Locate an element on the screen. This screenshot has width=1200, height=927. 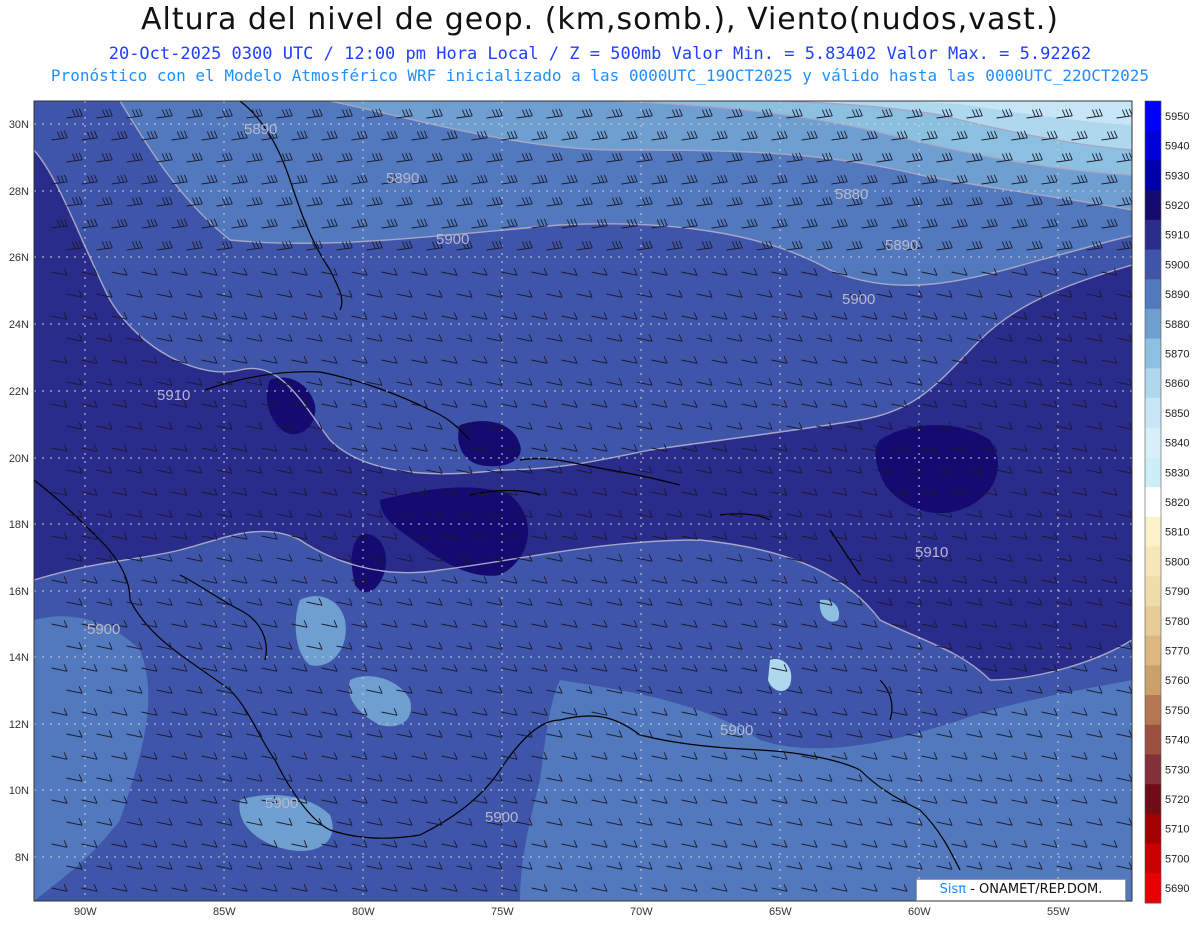
colorbar-label: 5700 is located at coordinates (1177, 859).